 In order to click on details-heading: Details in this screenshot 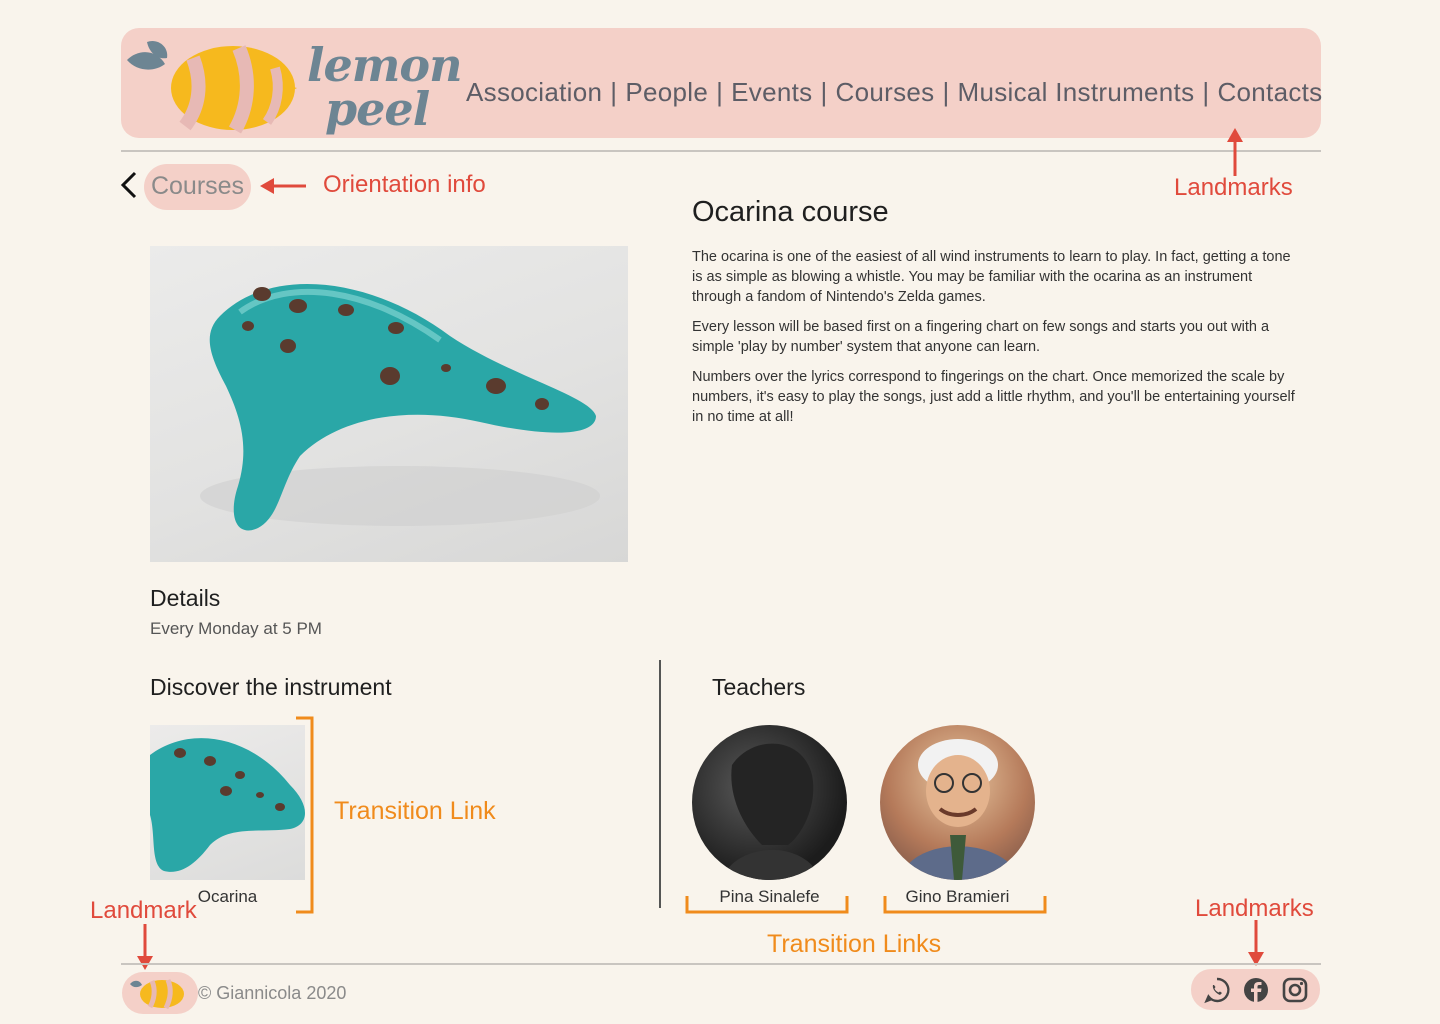, I will do `click(185, 598)`.